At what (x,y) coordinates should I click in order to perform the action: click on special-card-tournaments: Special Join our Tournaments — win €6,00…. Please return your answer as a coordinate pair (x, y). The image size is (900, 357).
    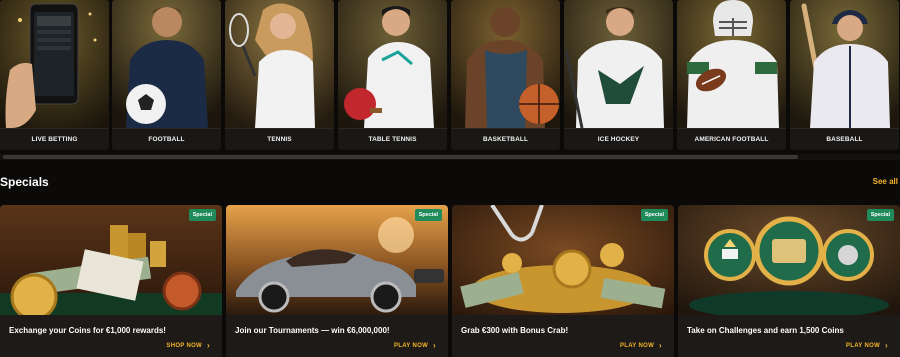
    Looking at the image, I should click on (337, 281).